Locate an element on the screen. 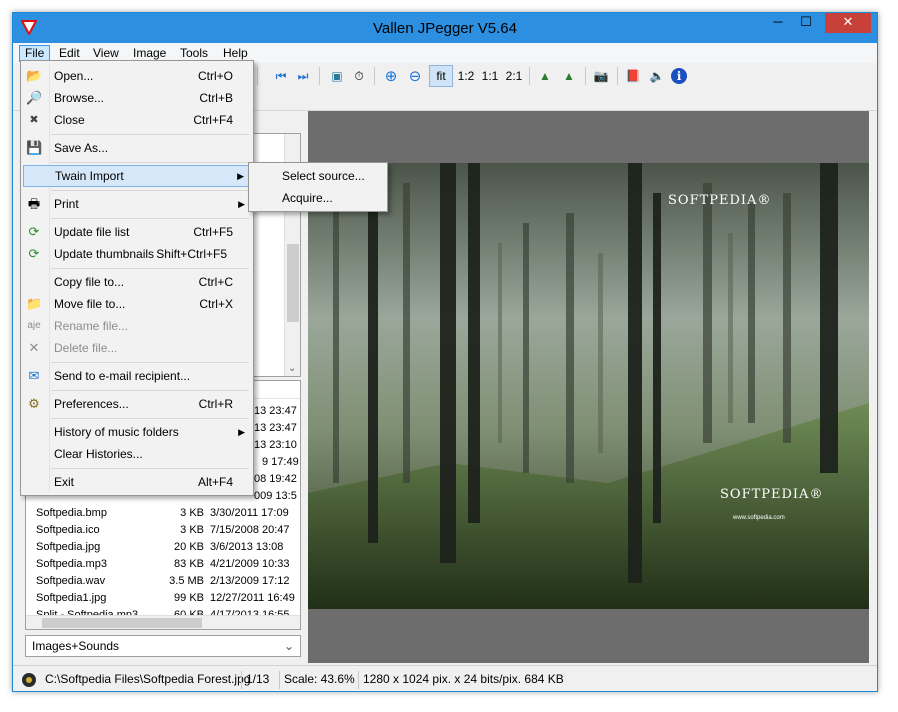  hscroll-thumb is located at coordinates (122, 623).